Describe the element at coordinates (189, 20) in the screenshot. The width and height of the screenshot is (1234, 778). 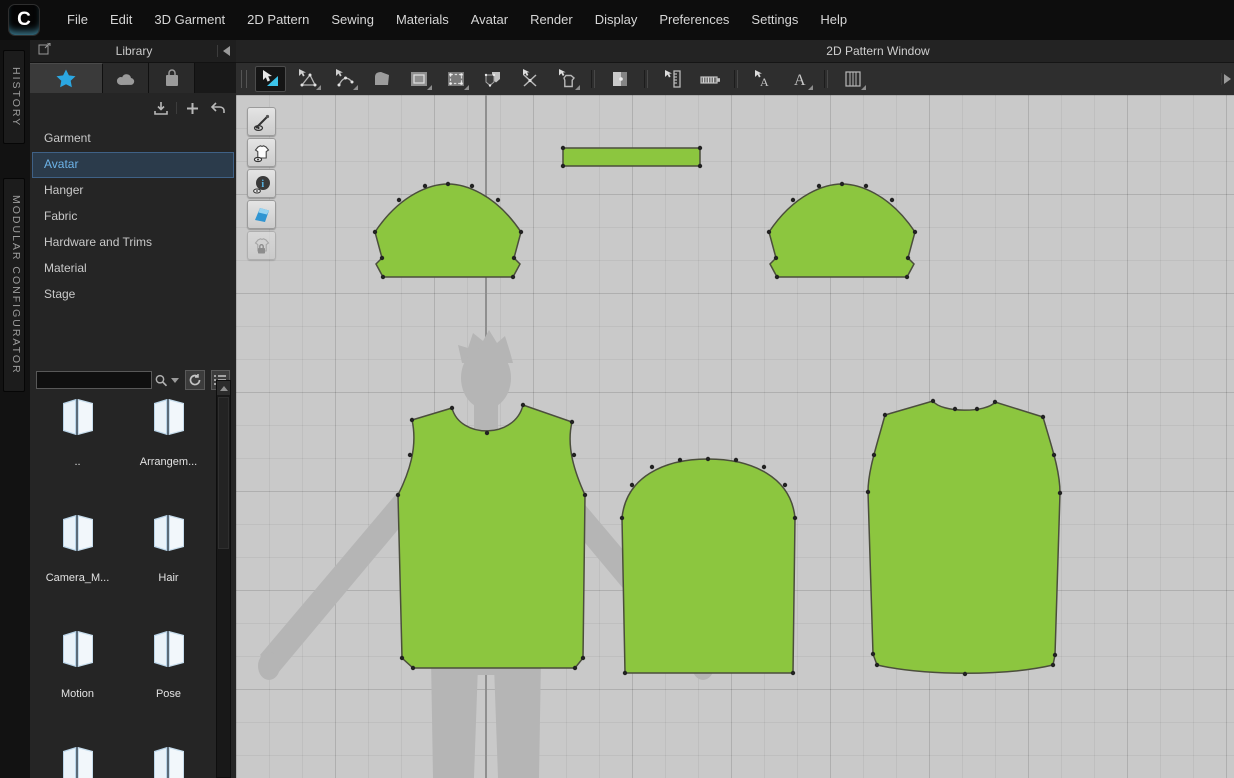
I see `menu-3d-garment: 3D Garment` at that location.